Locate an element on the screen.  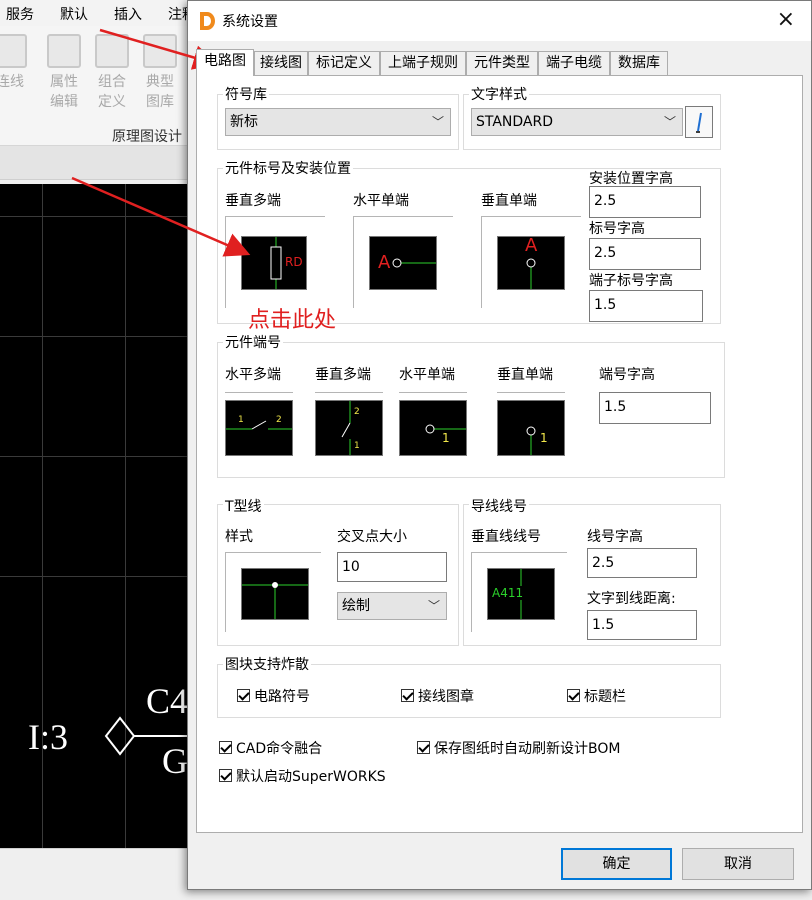
annotation-click-here: 点击此处 is located at coordinates (292, 320).